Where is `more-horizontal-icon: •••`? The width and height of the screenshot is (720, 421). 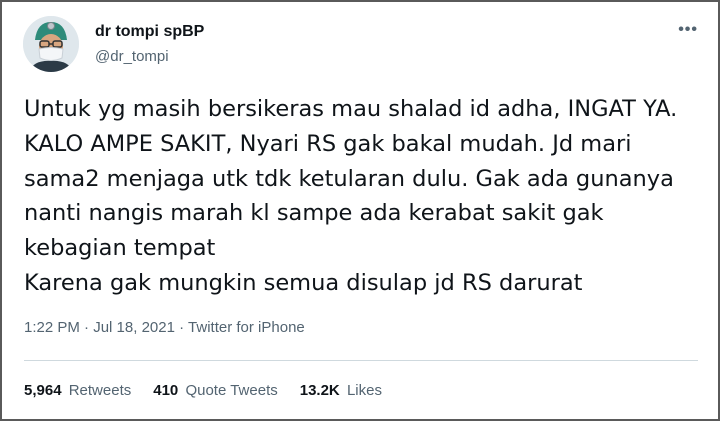 more-horizontal-icon: ••• is located at coordinates (688, 30).